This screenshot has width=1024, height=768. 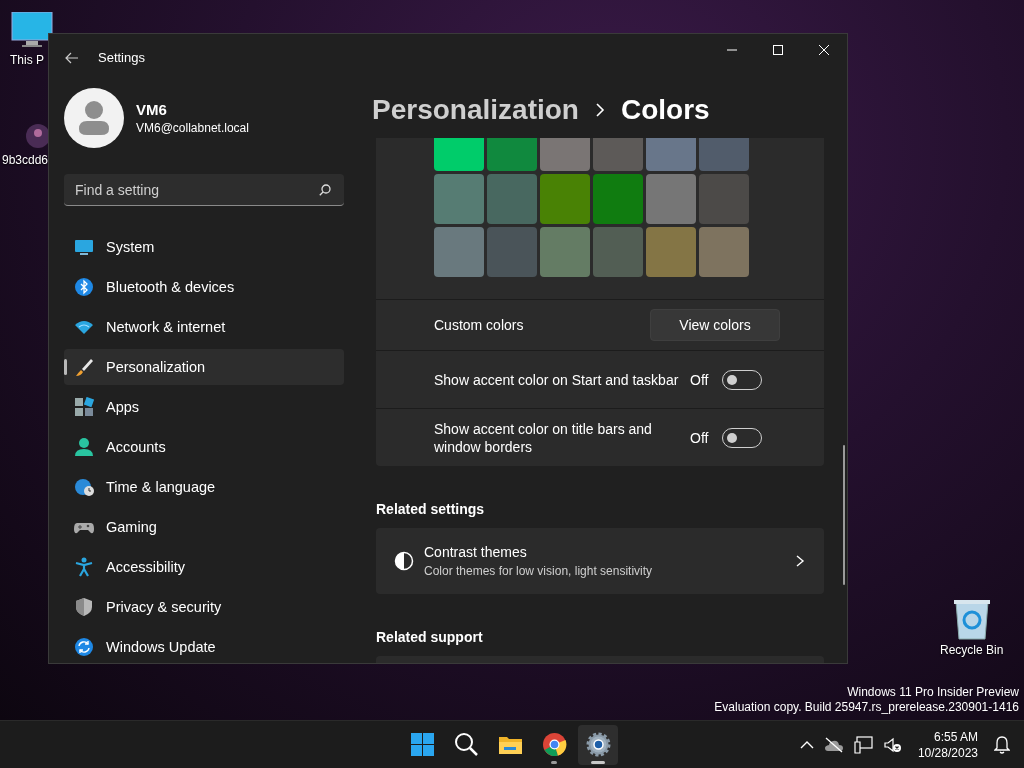 I want to click on nav-item: Personalization, so click(x=204, y=367).